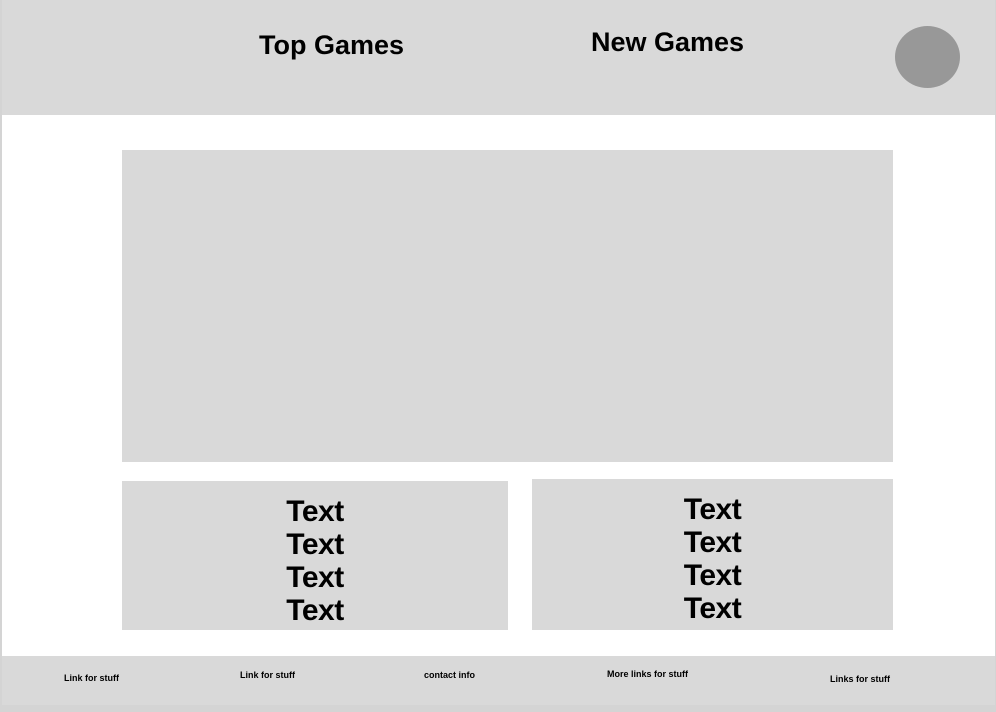 The width and height of the screenshot is (996, 712). Describe the element at coordinates (267, 675) in the screenshot. I see `footer-link-2: Link for stuff` at that location.